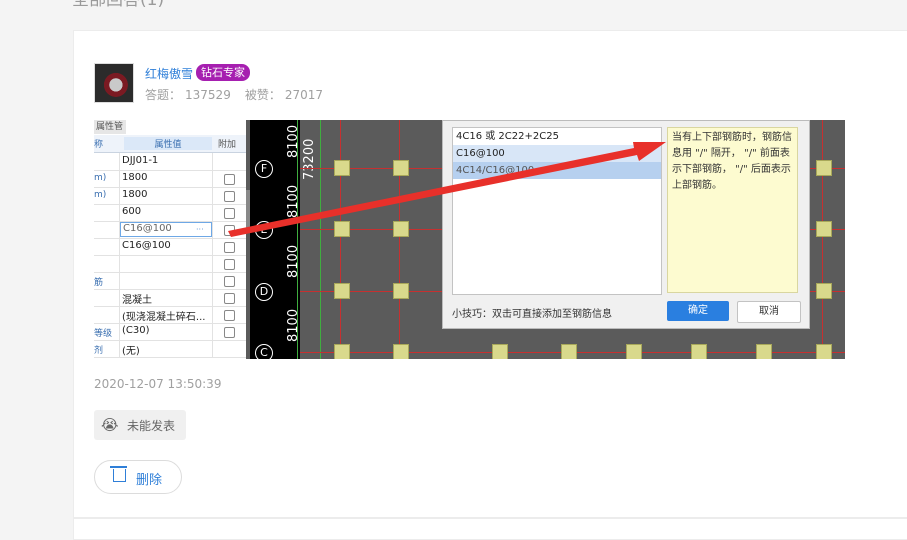 This screenshot has width=907, height=540. What do you see at coordinates (158, 384) in the screenshot?
I see `answer-timestamp: 2020-12-07 13:50:39` at bounding box center [158, 384].